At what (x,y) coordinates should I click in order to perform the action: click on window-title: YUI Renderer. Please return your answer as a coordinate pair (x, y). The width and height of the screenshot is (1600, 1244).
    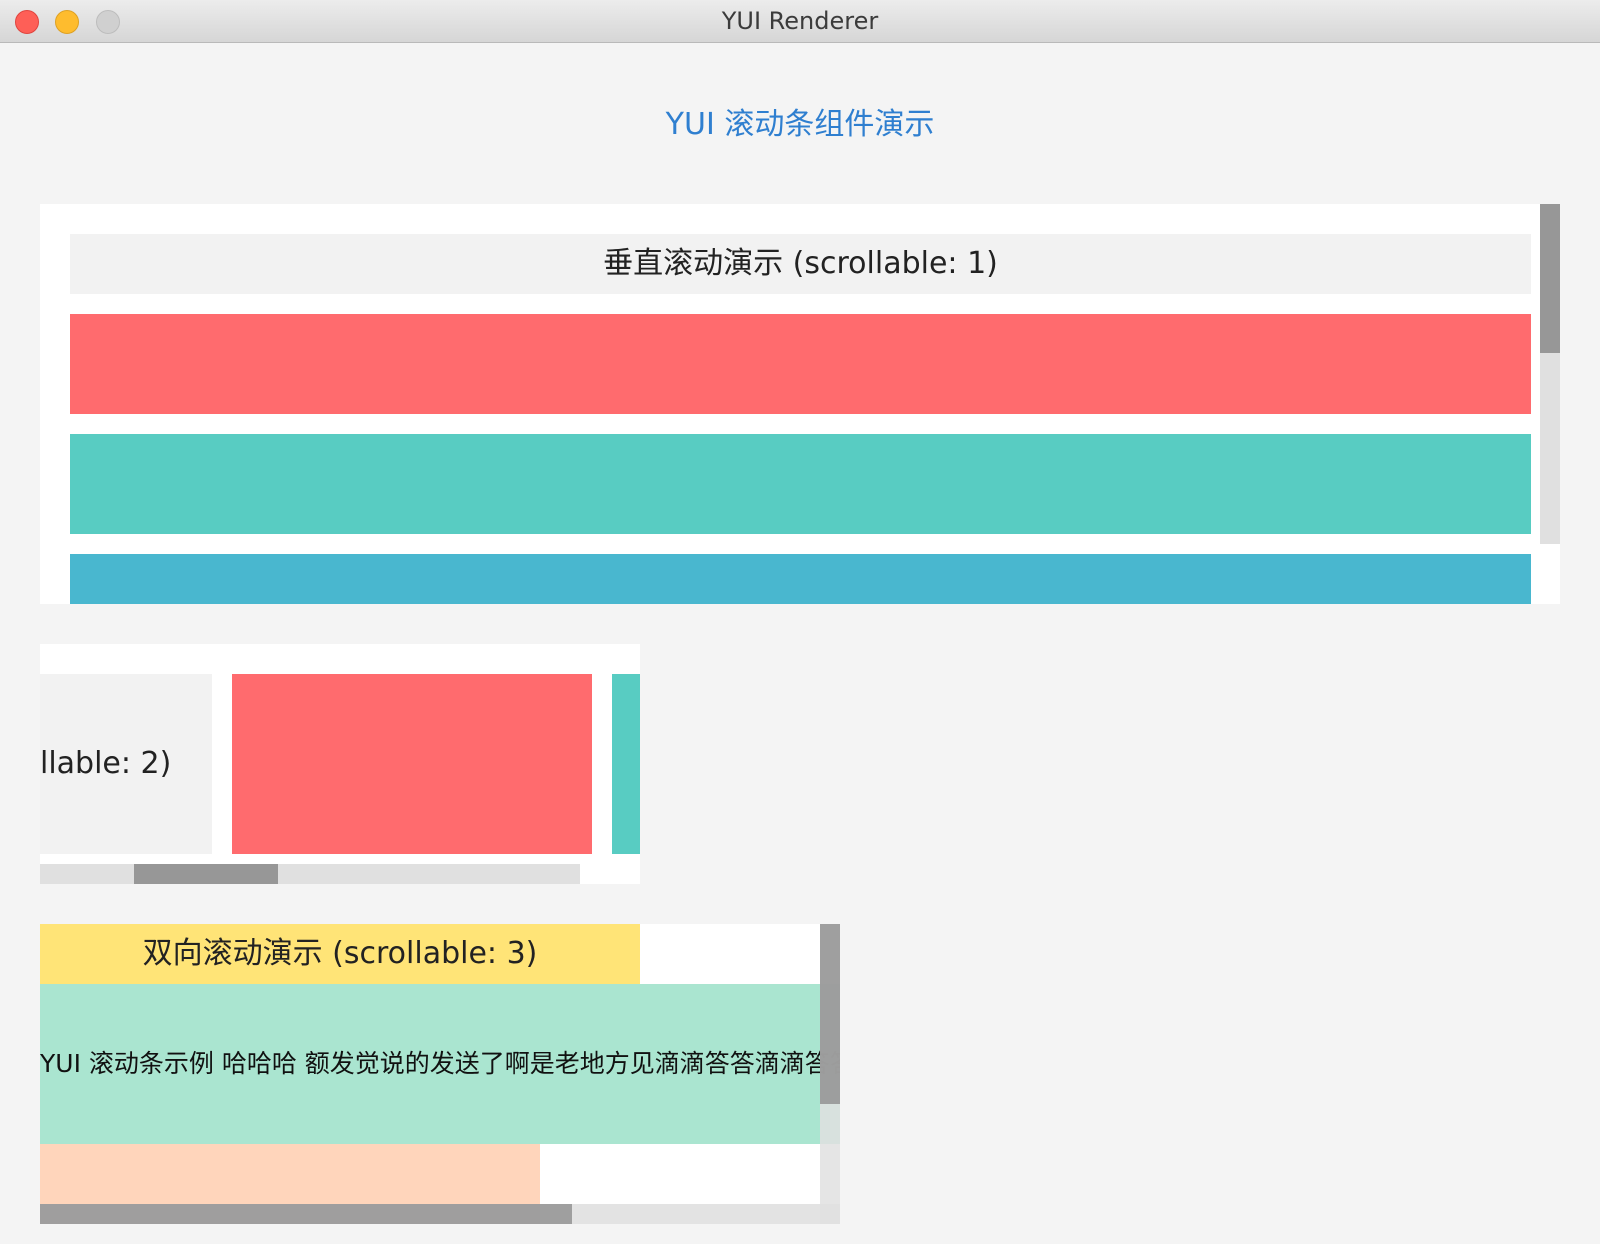
    Looking at the image, I should click on (800, 21).